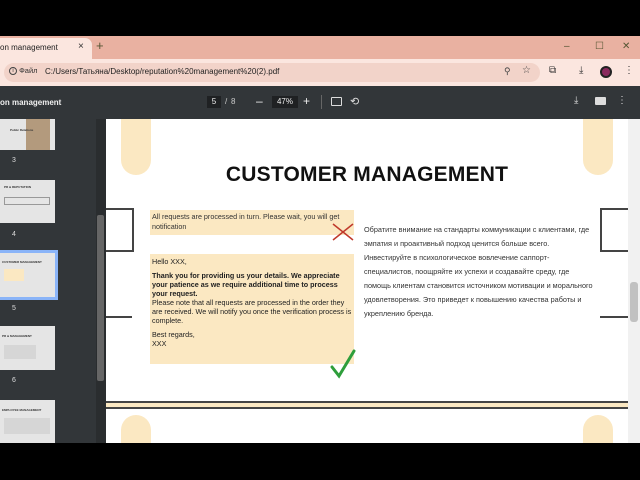  I want to click on close-tab-icon: ×, so click(81, 46).